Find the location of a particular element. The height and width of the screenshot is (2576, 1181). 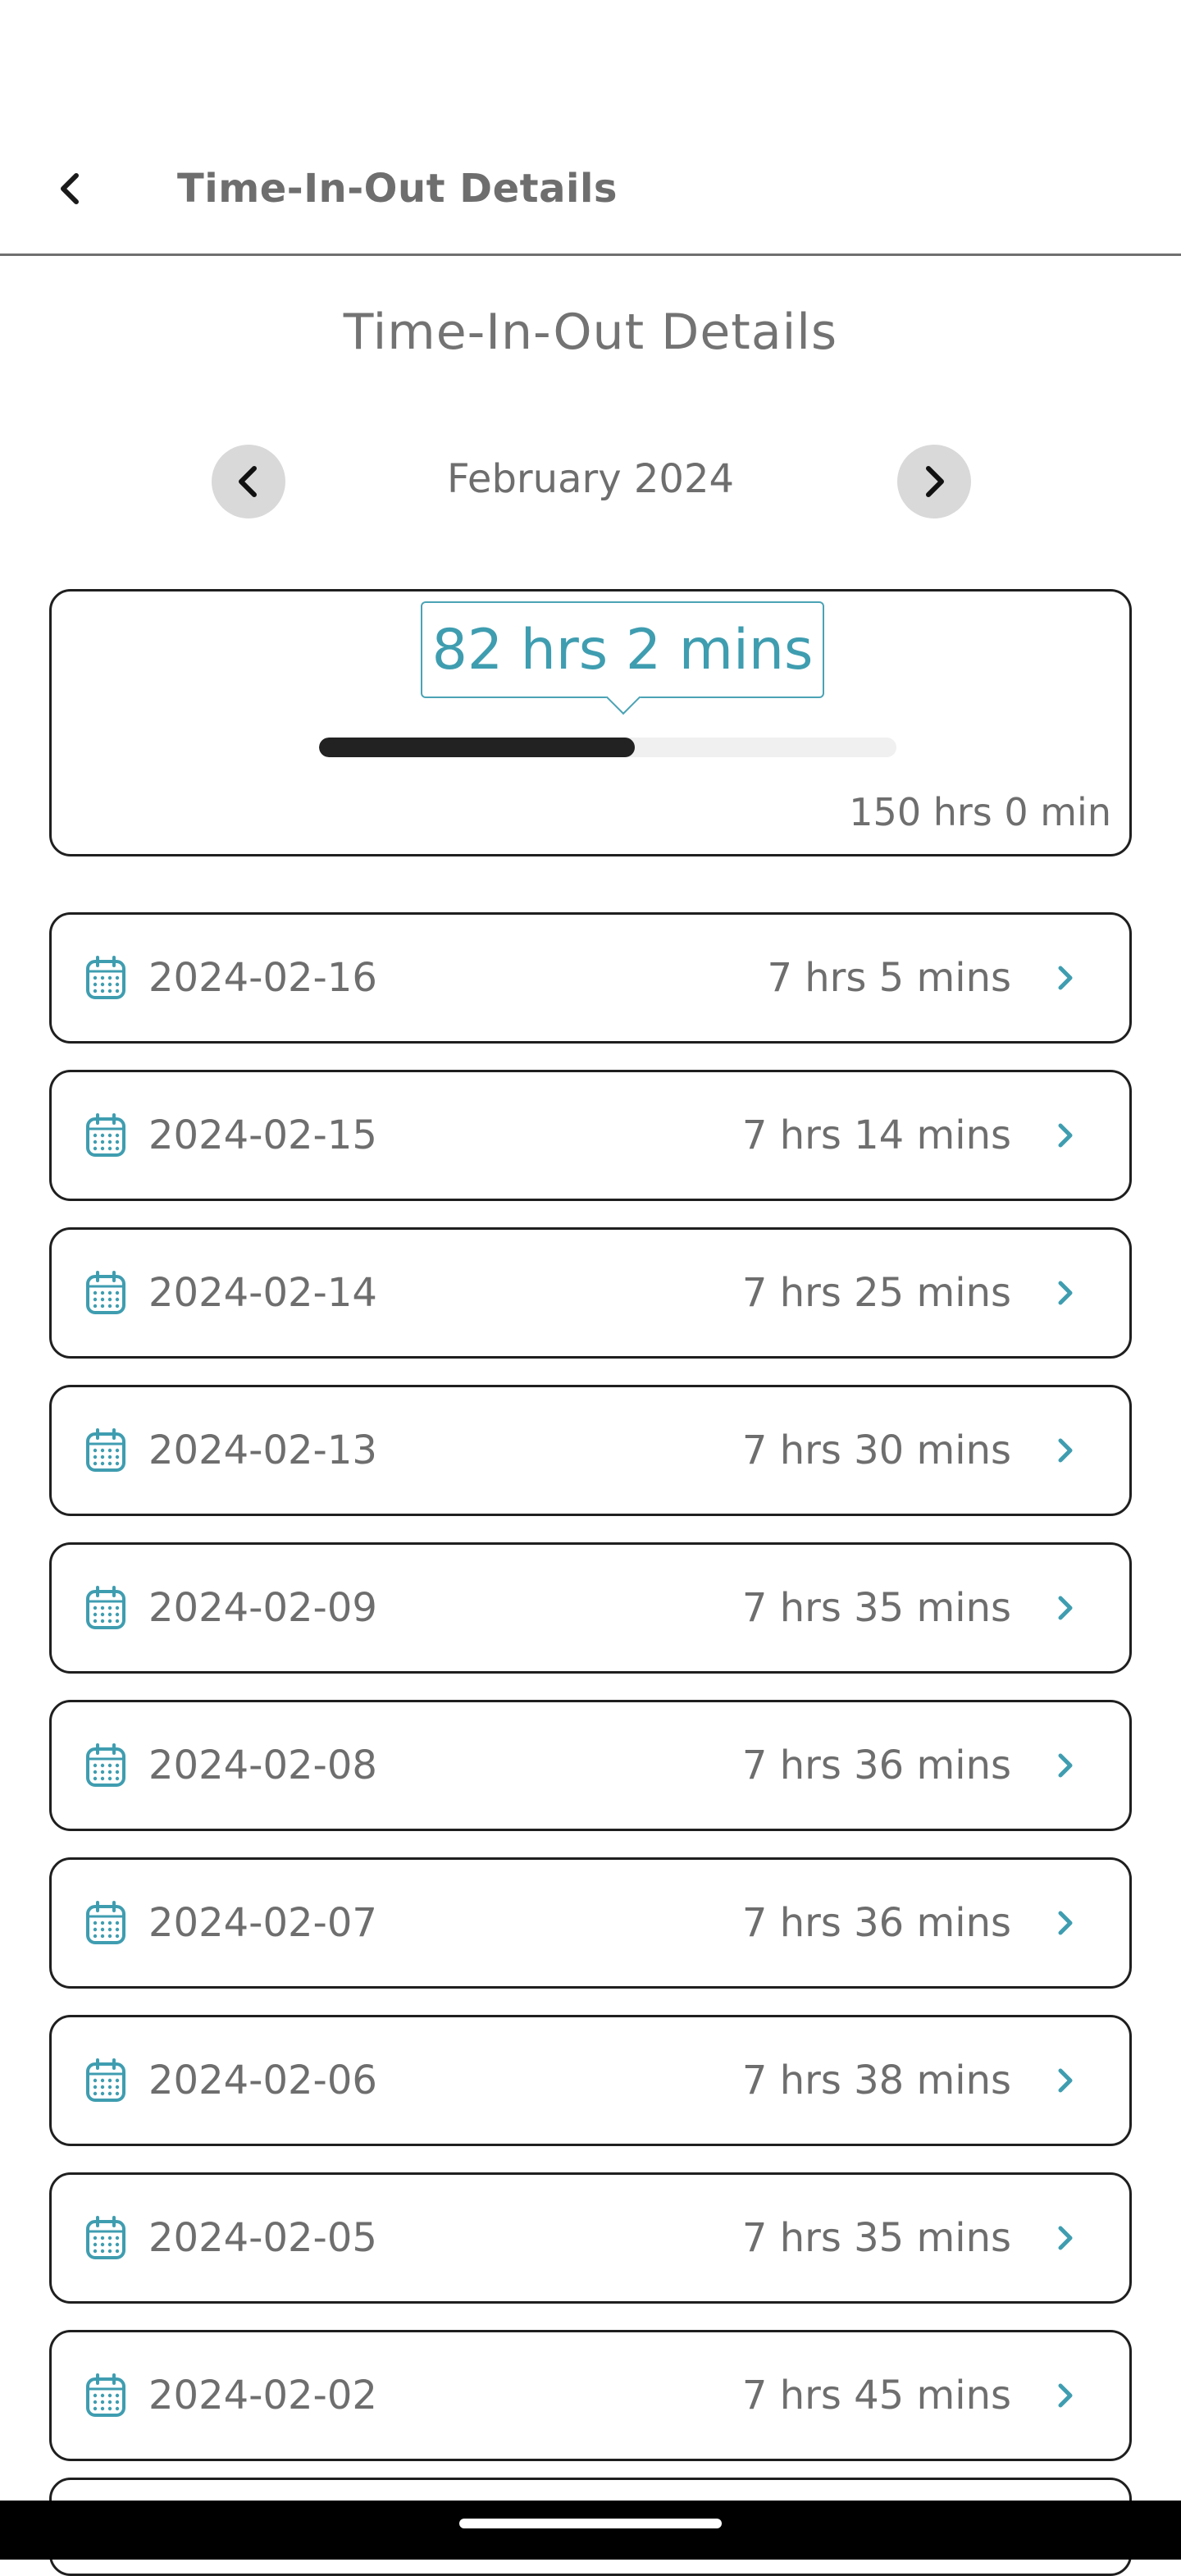

record-date: 2024-02-09 is located at coordinates (262, 1608).